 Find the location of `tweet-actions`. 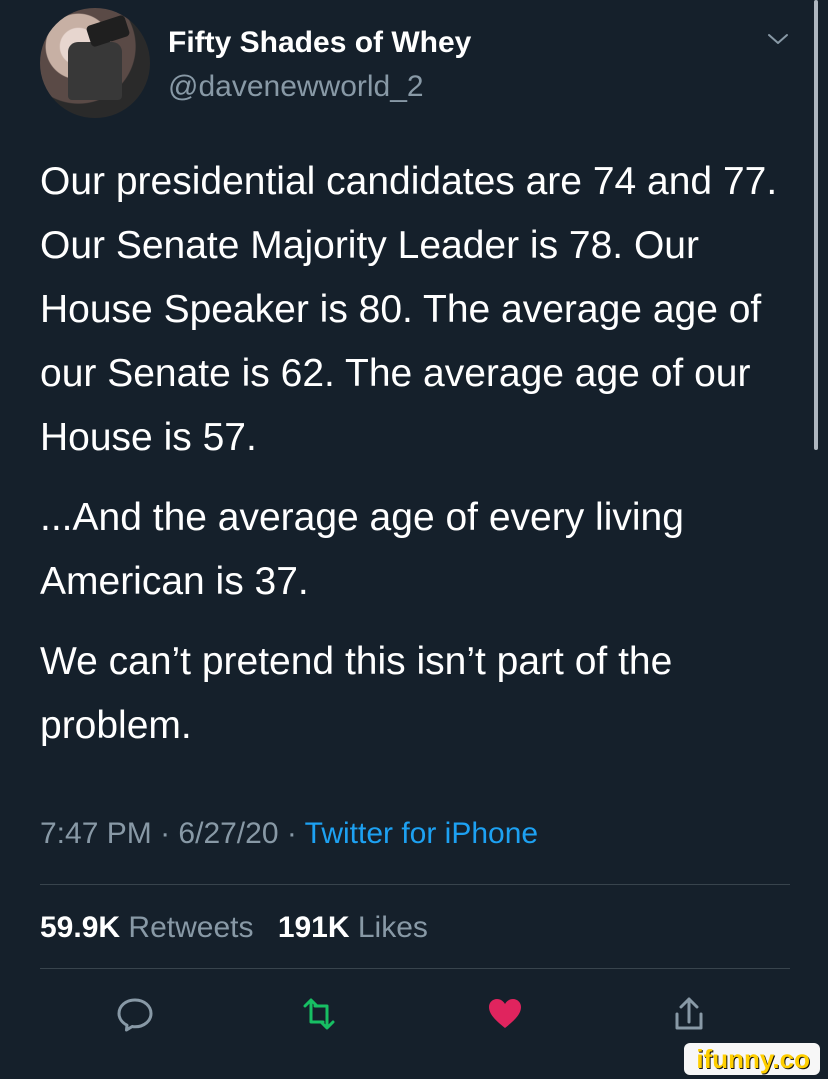

tweet-actions is located at coordinates (414, 1018).